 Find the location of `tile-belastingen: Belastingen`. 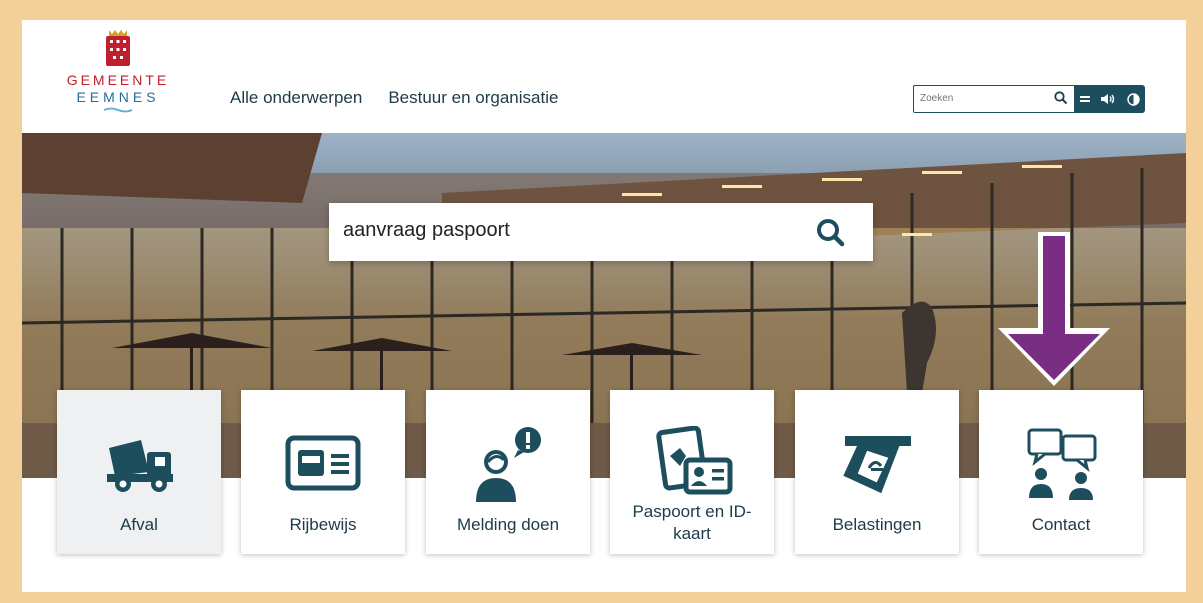

tile-belastingen: Belastingen is located at coordinates (877, 472).